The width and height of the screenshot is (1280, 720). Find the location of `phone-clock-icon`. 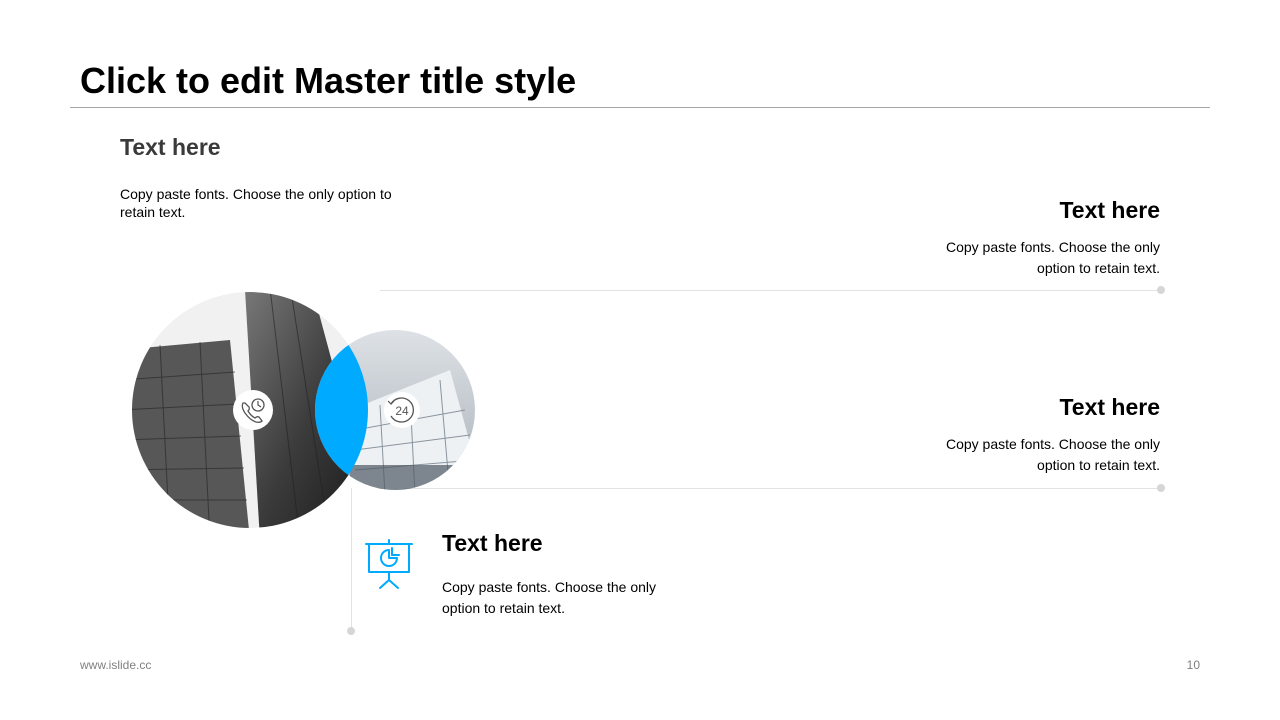

phone-clock-icon is located at coordinates (253, 410).